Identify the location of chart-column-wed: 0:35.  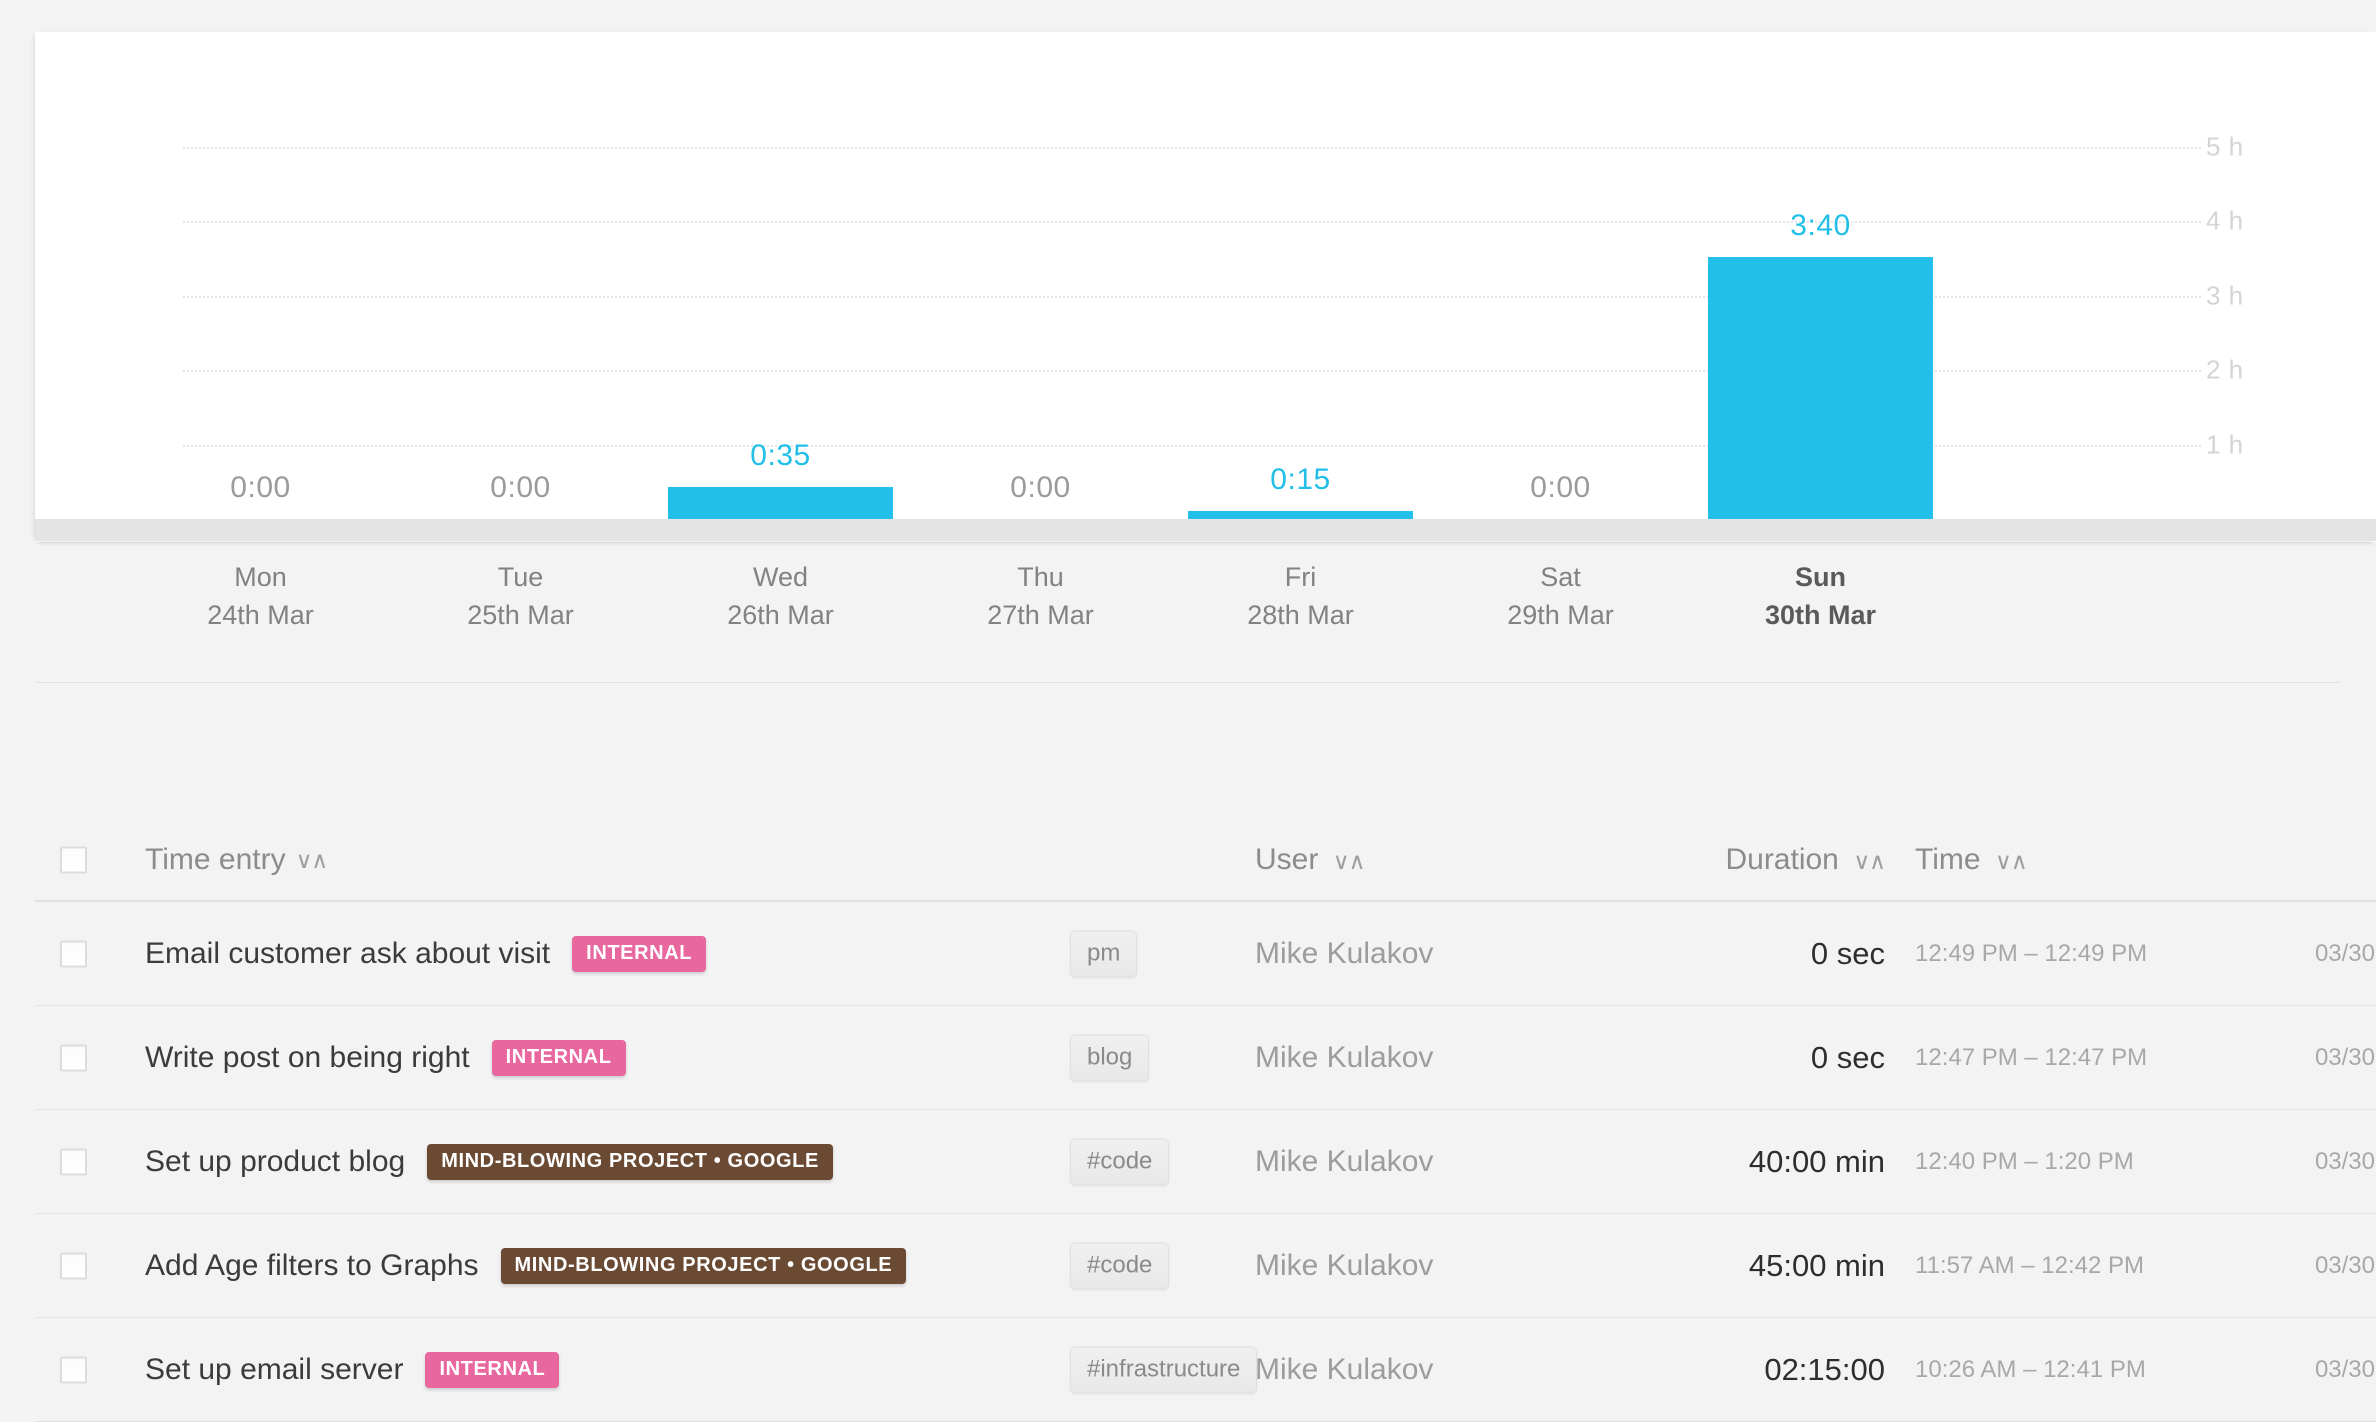
(780, 275).